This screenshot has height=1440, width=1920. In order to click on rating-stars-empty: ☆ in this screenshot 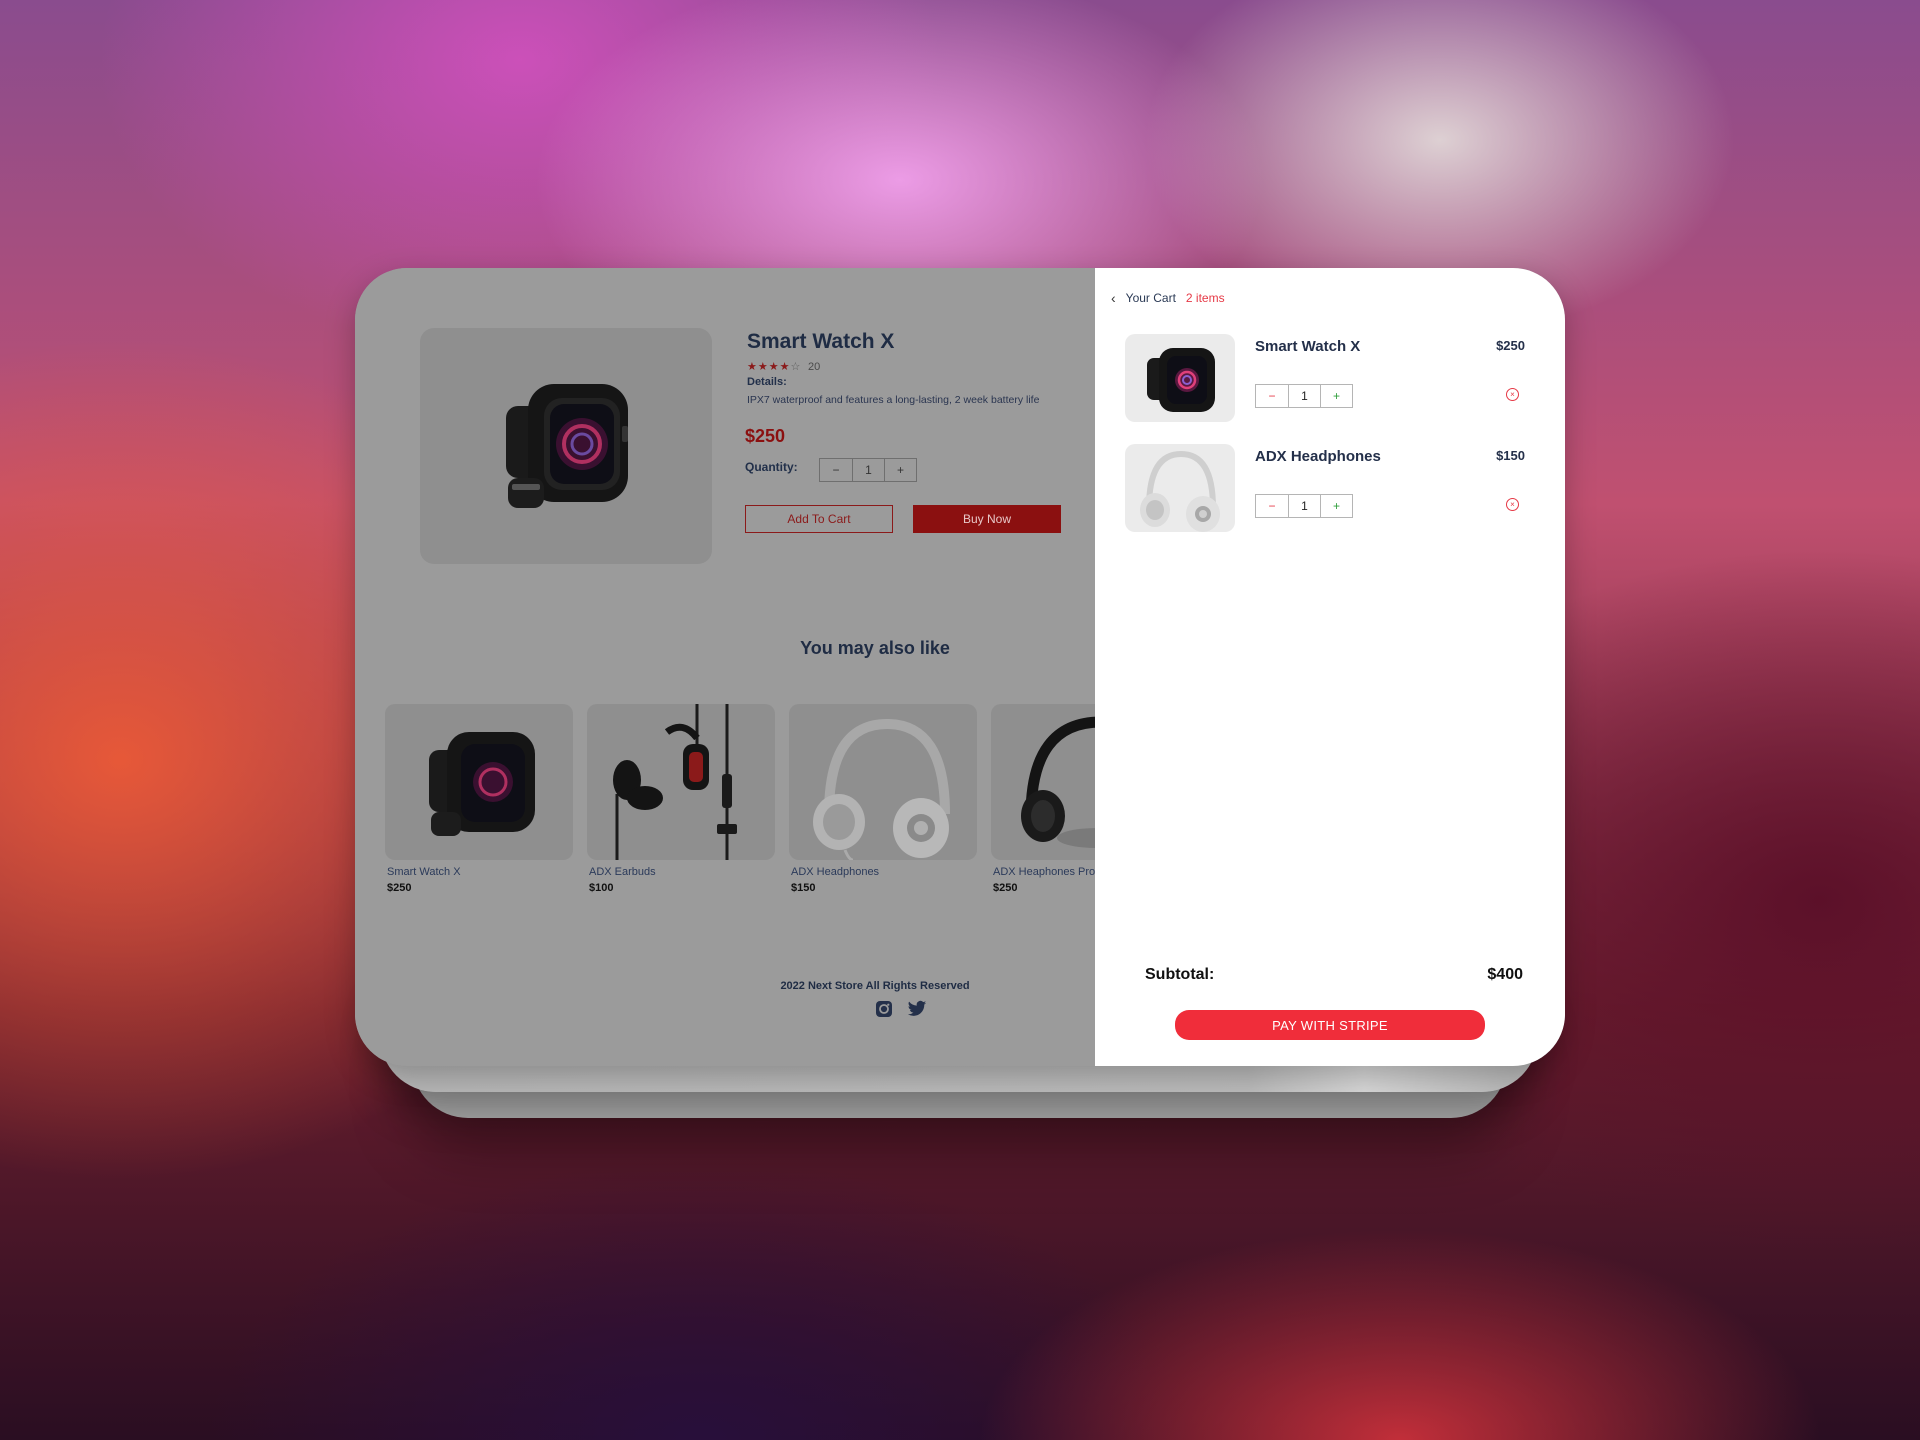, I will do `click(796, 367)`.